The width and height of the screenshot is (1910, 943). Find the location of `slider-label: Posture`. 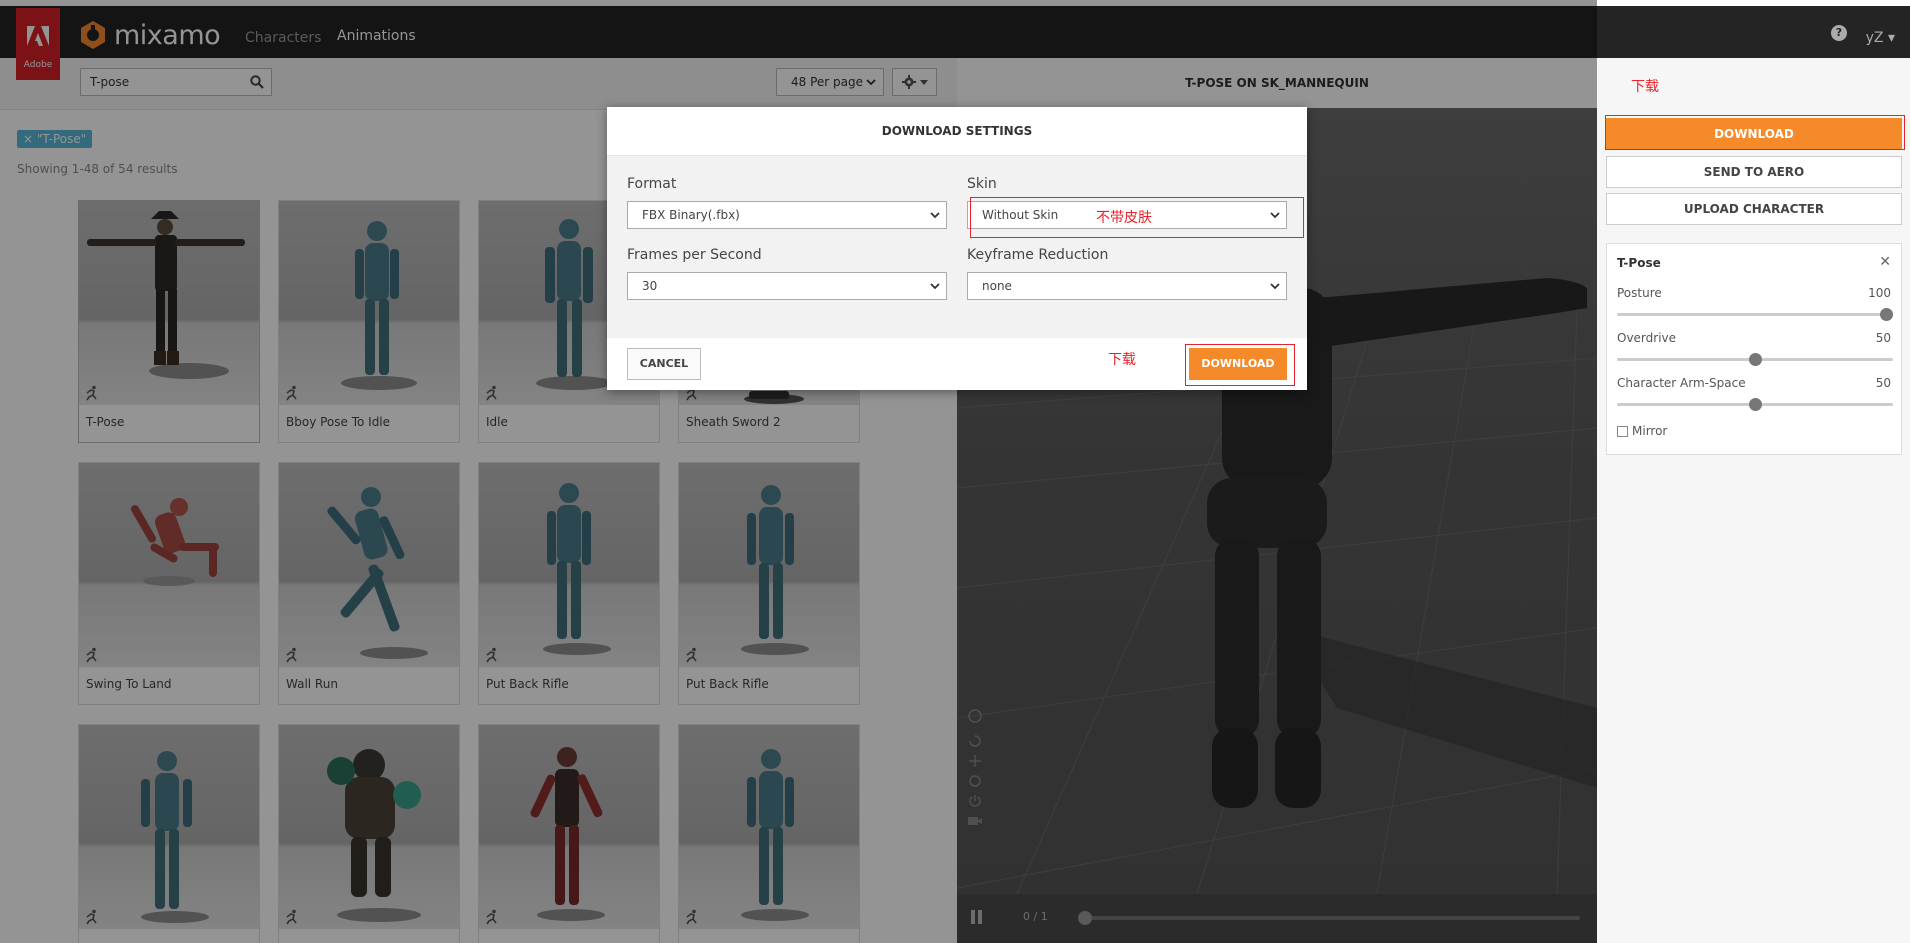

slider-label: Posture is located at coordinates (1639, 293).